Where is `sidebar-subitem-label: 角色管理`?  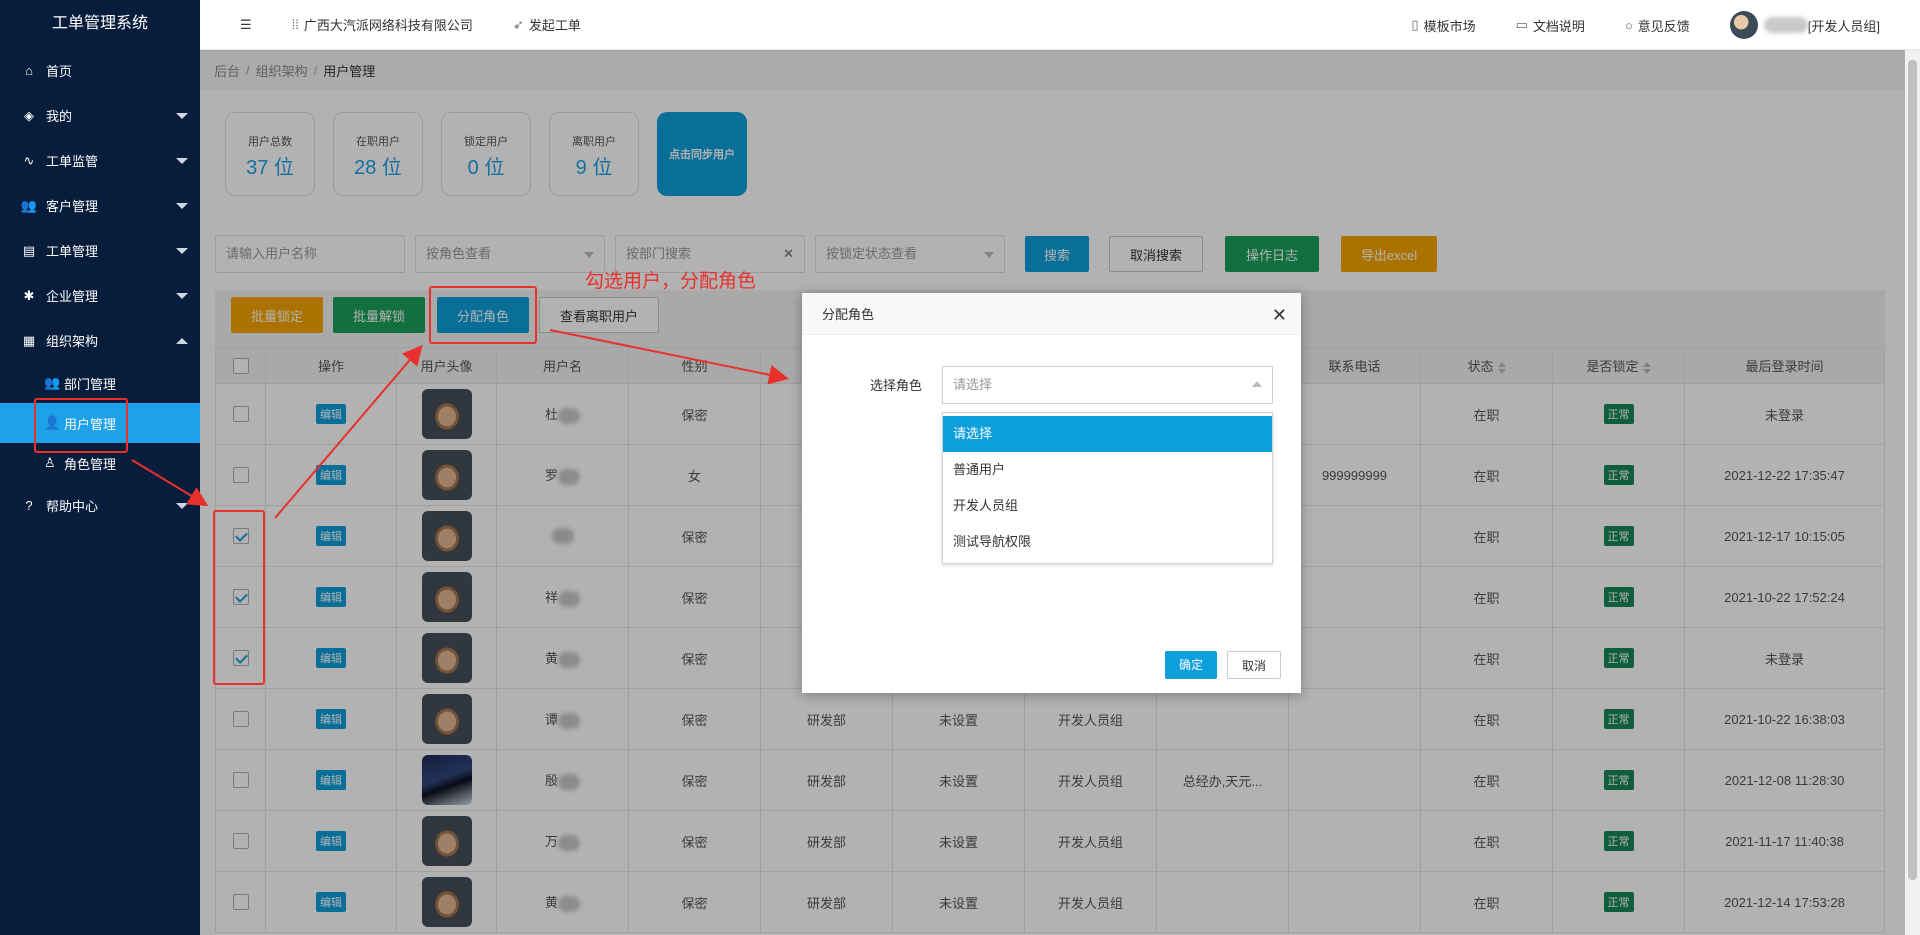 sidebar-subitem-label: 角色管理 is located at coordinates (90, 464).